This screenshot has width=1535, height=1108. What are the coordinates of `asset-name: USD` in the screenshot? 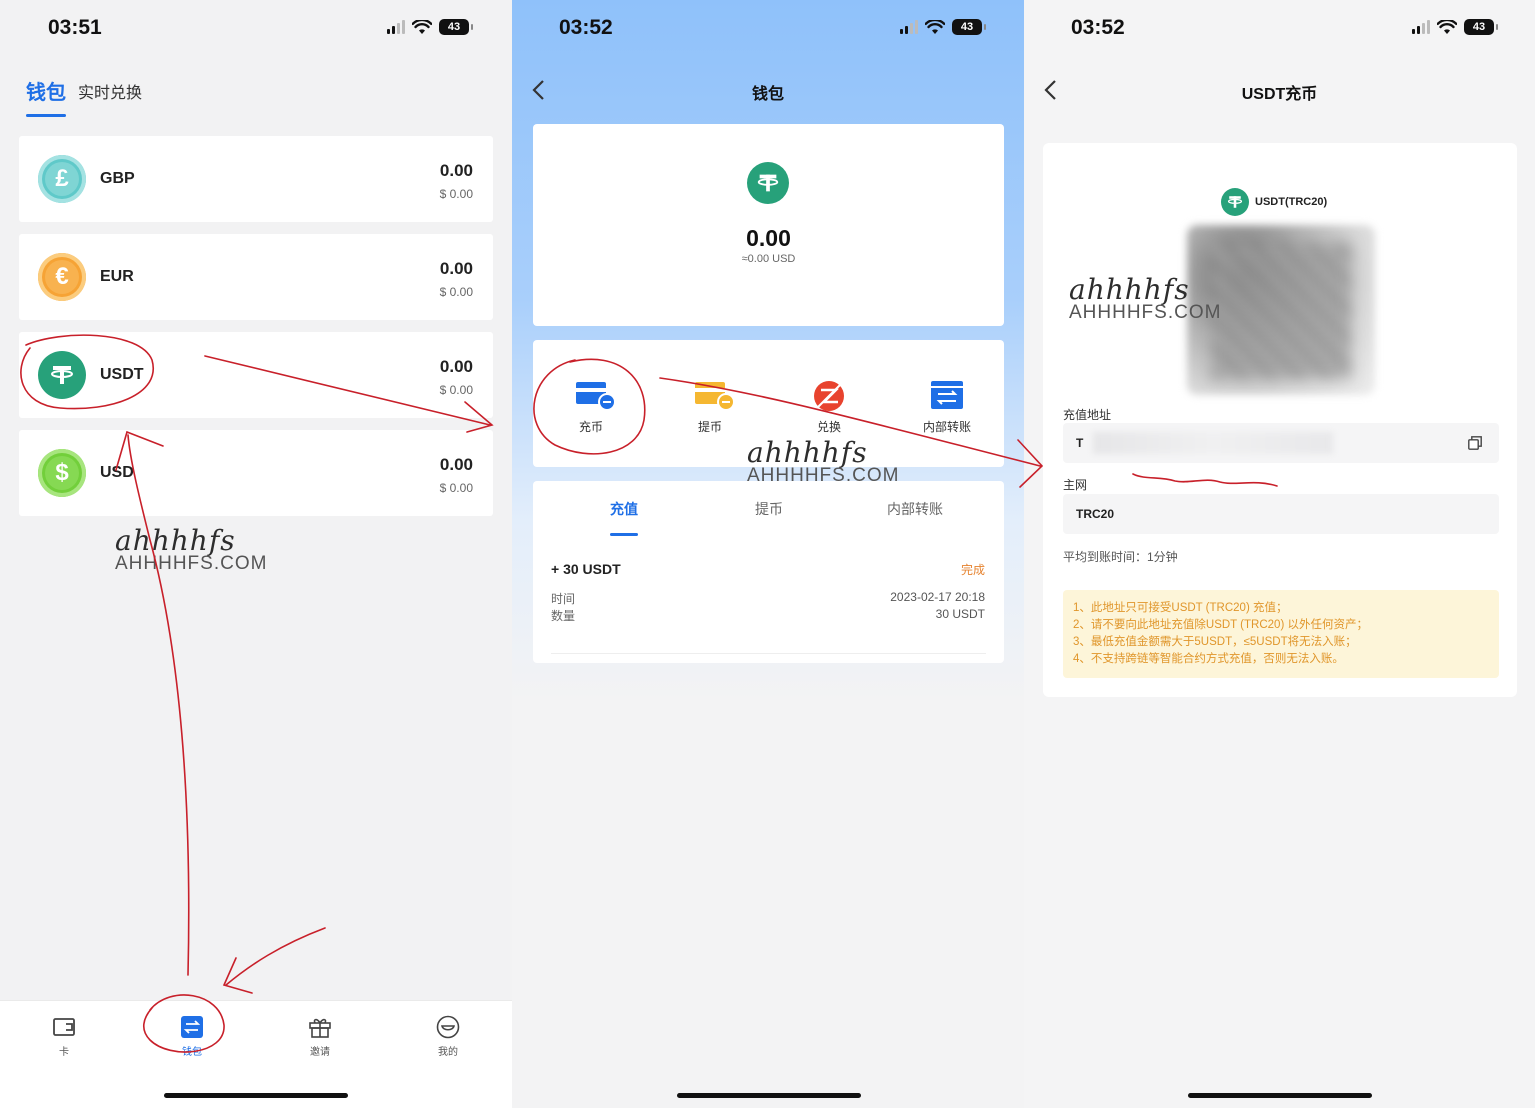 It's located at (117, 472).